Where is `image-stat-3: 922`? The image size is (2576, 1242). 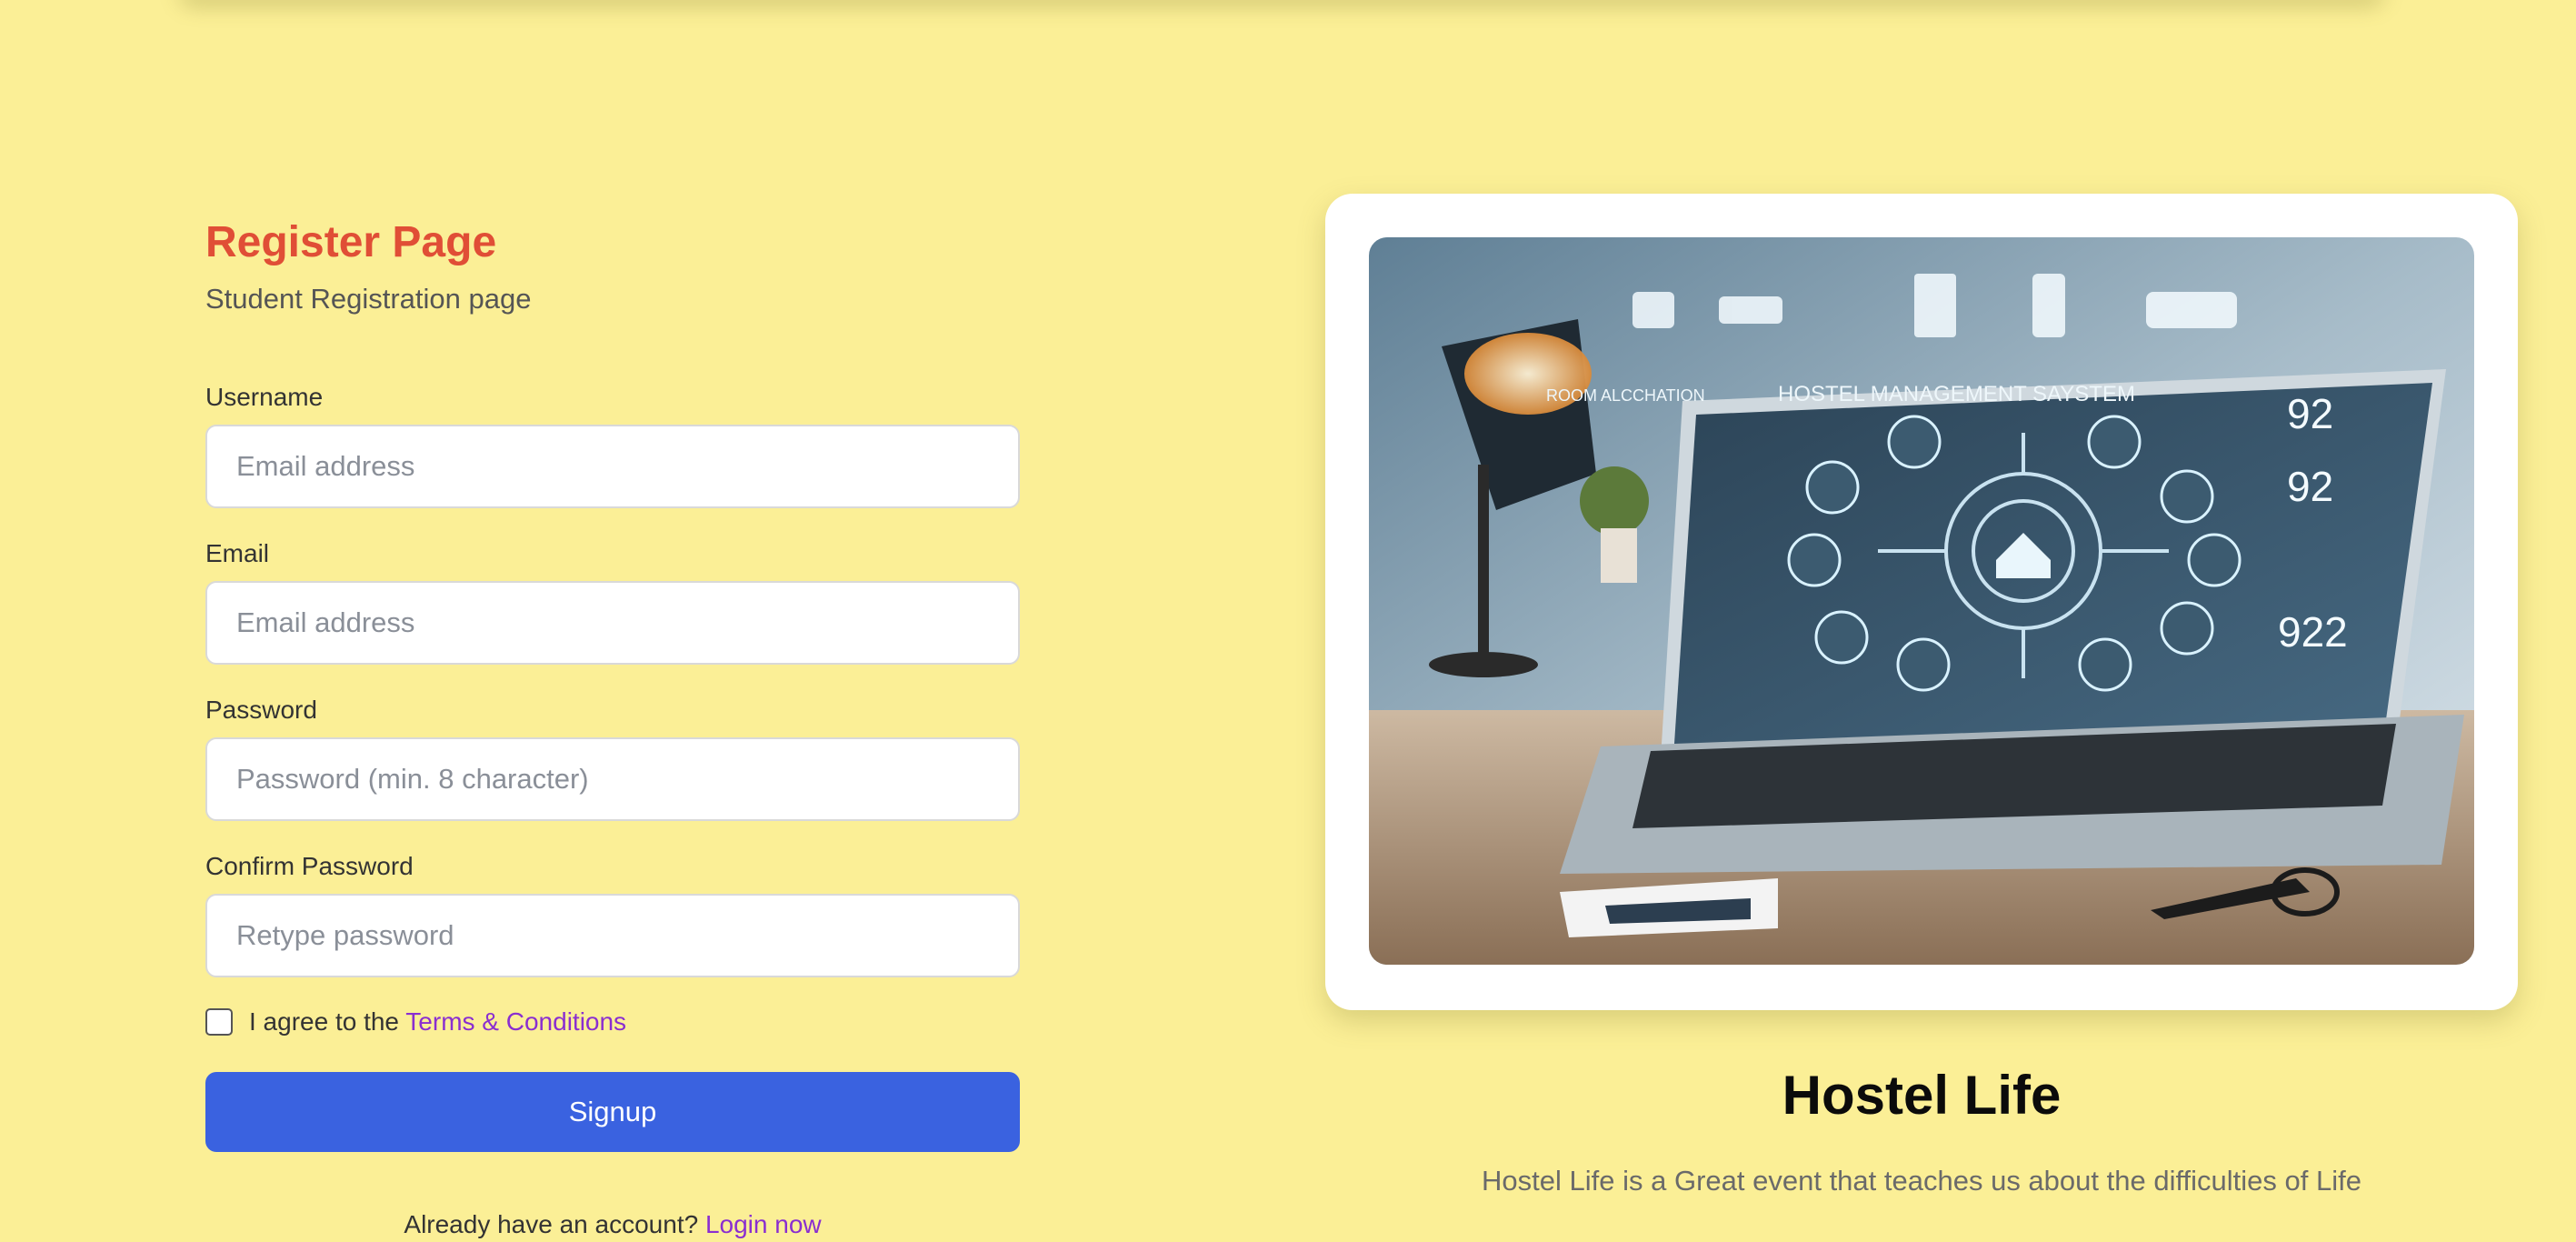 image-stat-3: 922 is located at coordinates (2313, 632).